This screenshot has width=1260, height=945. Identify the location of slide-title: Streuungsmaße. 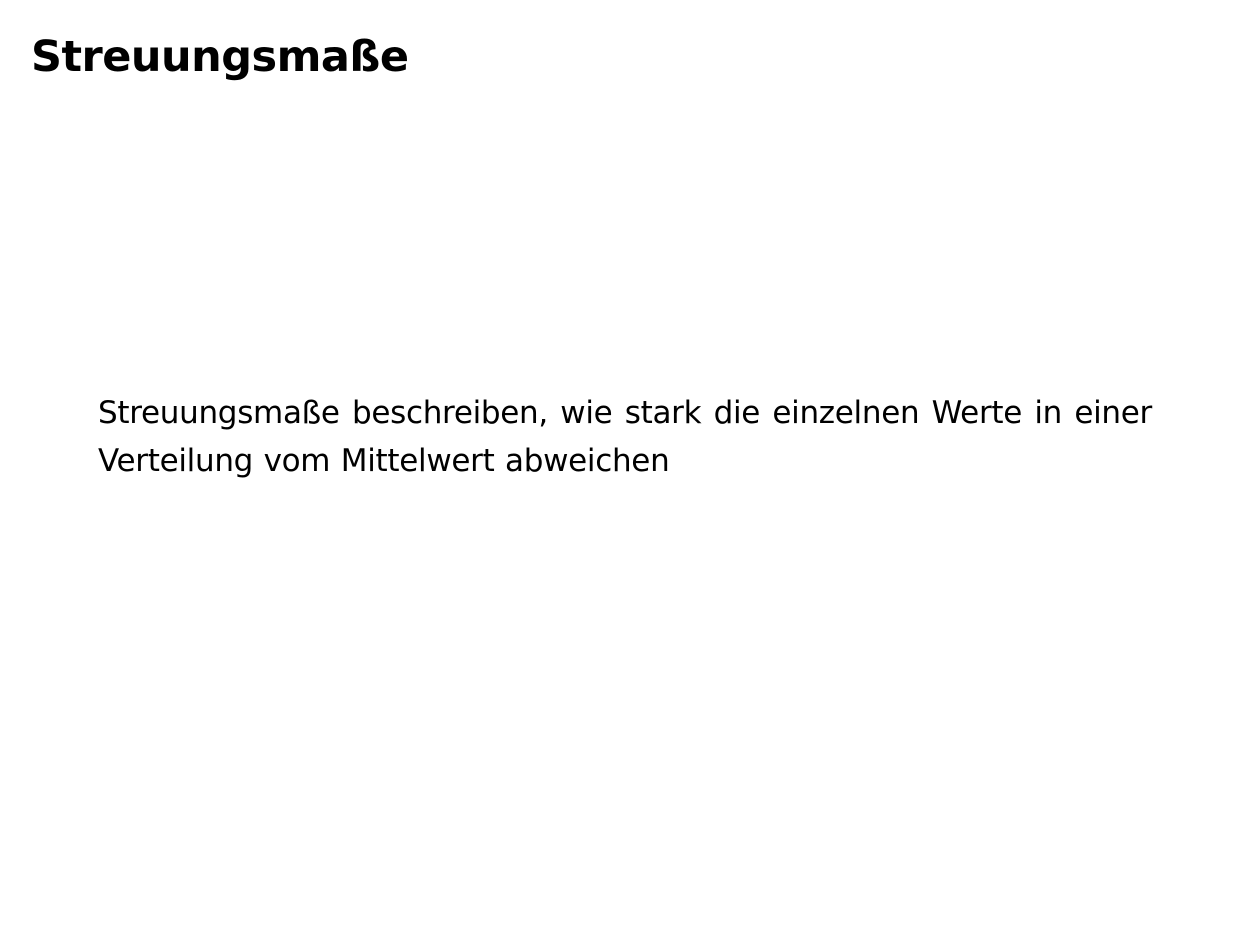
(220, 57).